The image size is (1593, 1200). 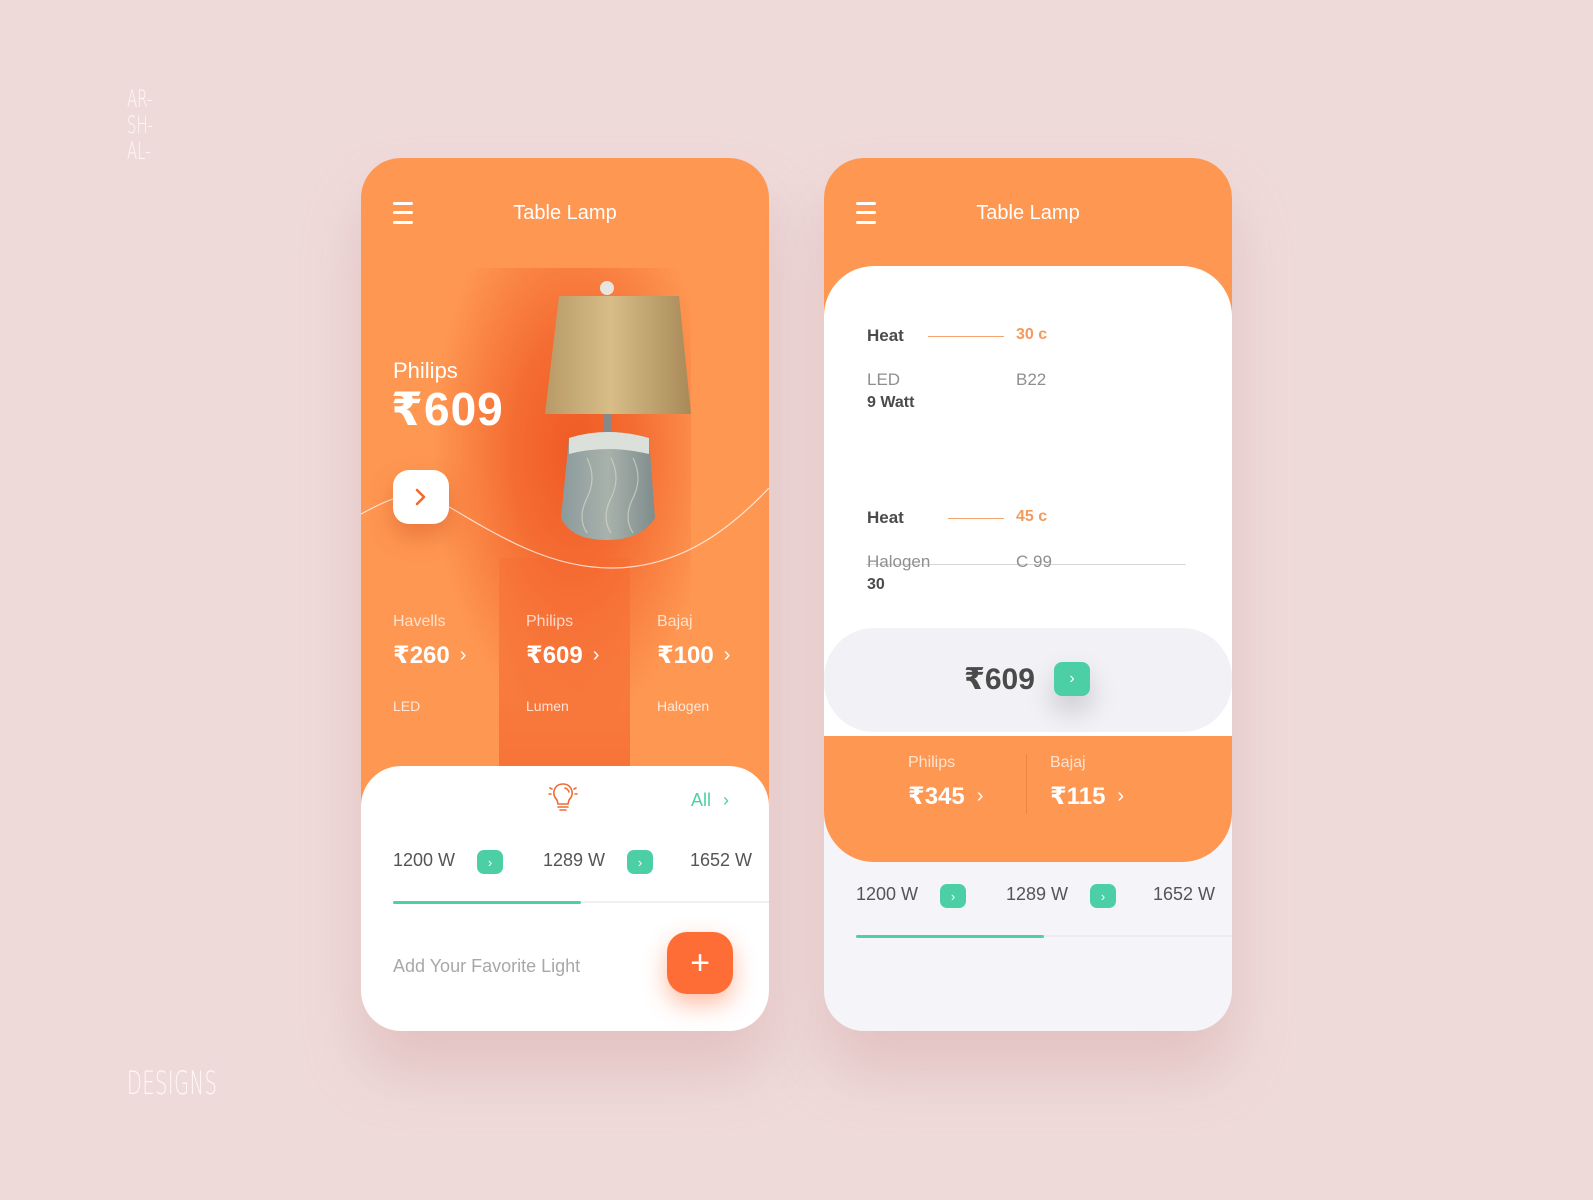 I want to click on brand-price: ₹260 ›, so click(x=458, y=655).